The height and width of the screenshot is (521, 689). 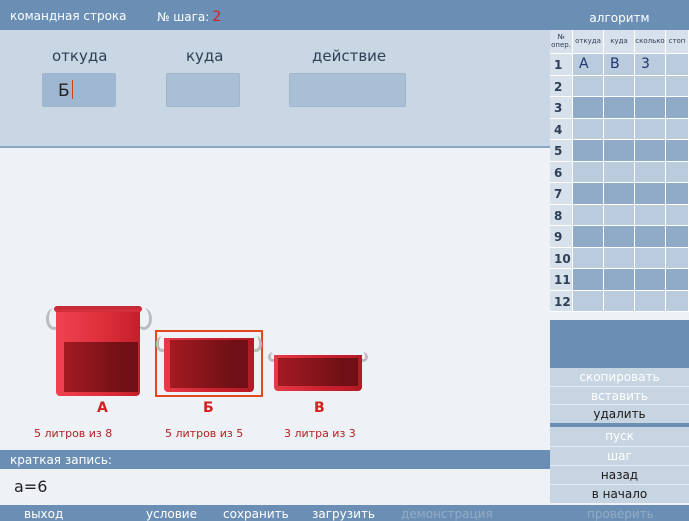 What do you see at coordinates (447, 514) in the screenshot?
I see `demo-button: демонстрация` at bounding box center [447, 514].